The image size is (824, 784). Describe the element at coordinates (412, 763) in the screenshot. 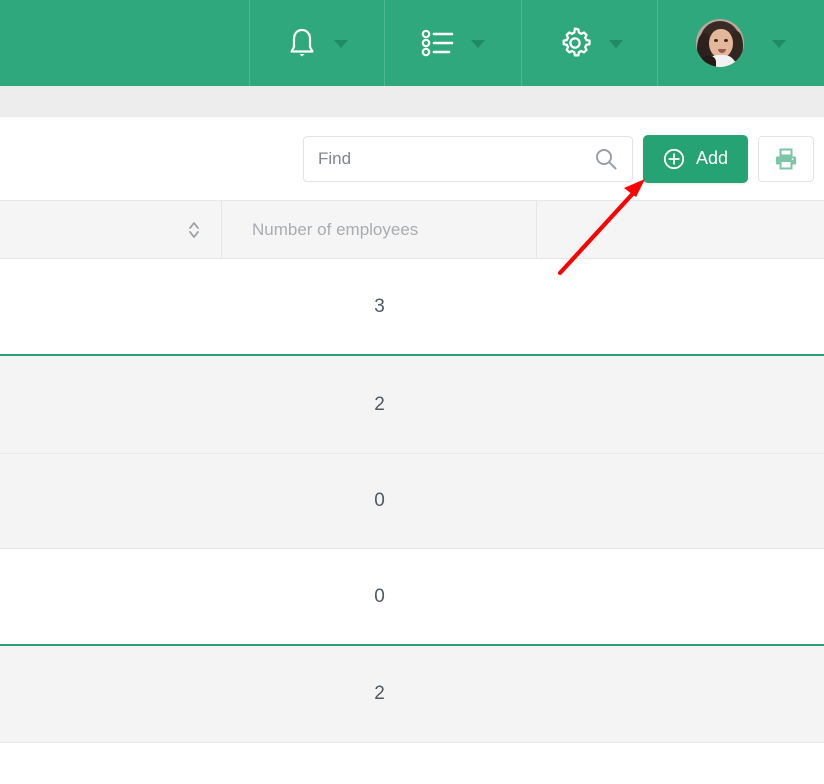

I see `table-row` at that location.